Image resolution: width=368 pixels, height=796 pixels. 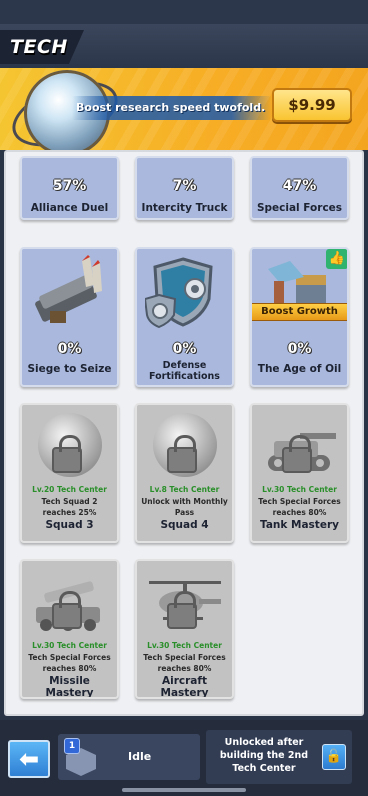 I want to click on research-slot-1: 1 Idle, so click(x=129, y=757).